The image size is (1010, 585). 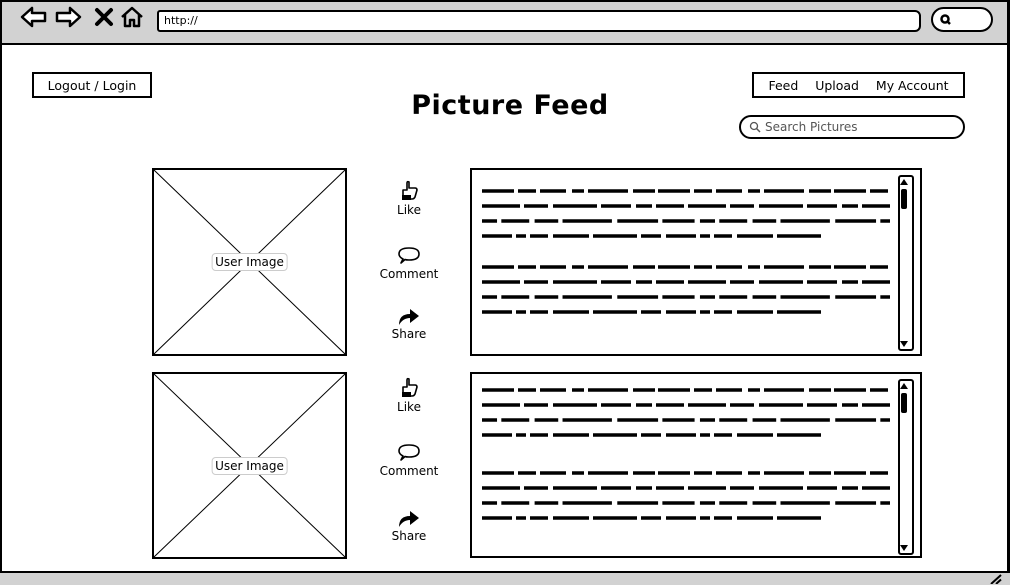 I want to click on nav-item-my-account: My Account, so click(x=912, y=85).